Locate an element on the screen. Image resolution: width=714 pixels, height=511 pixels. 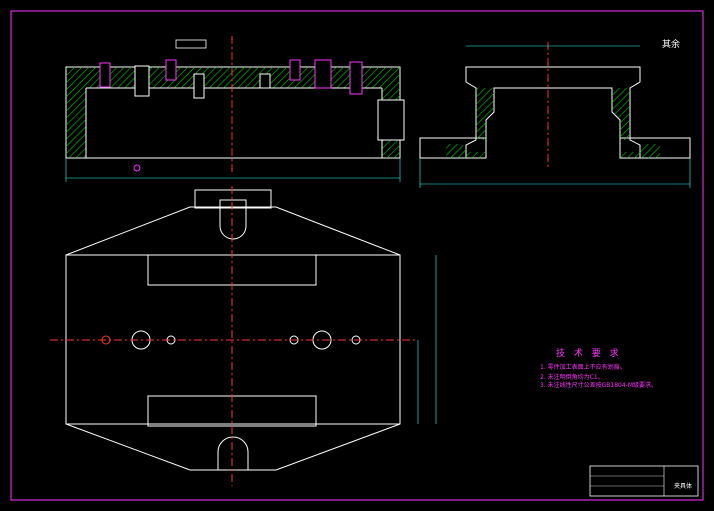
front-view-hatch-left is located at coordinates (76, 123).